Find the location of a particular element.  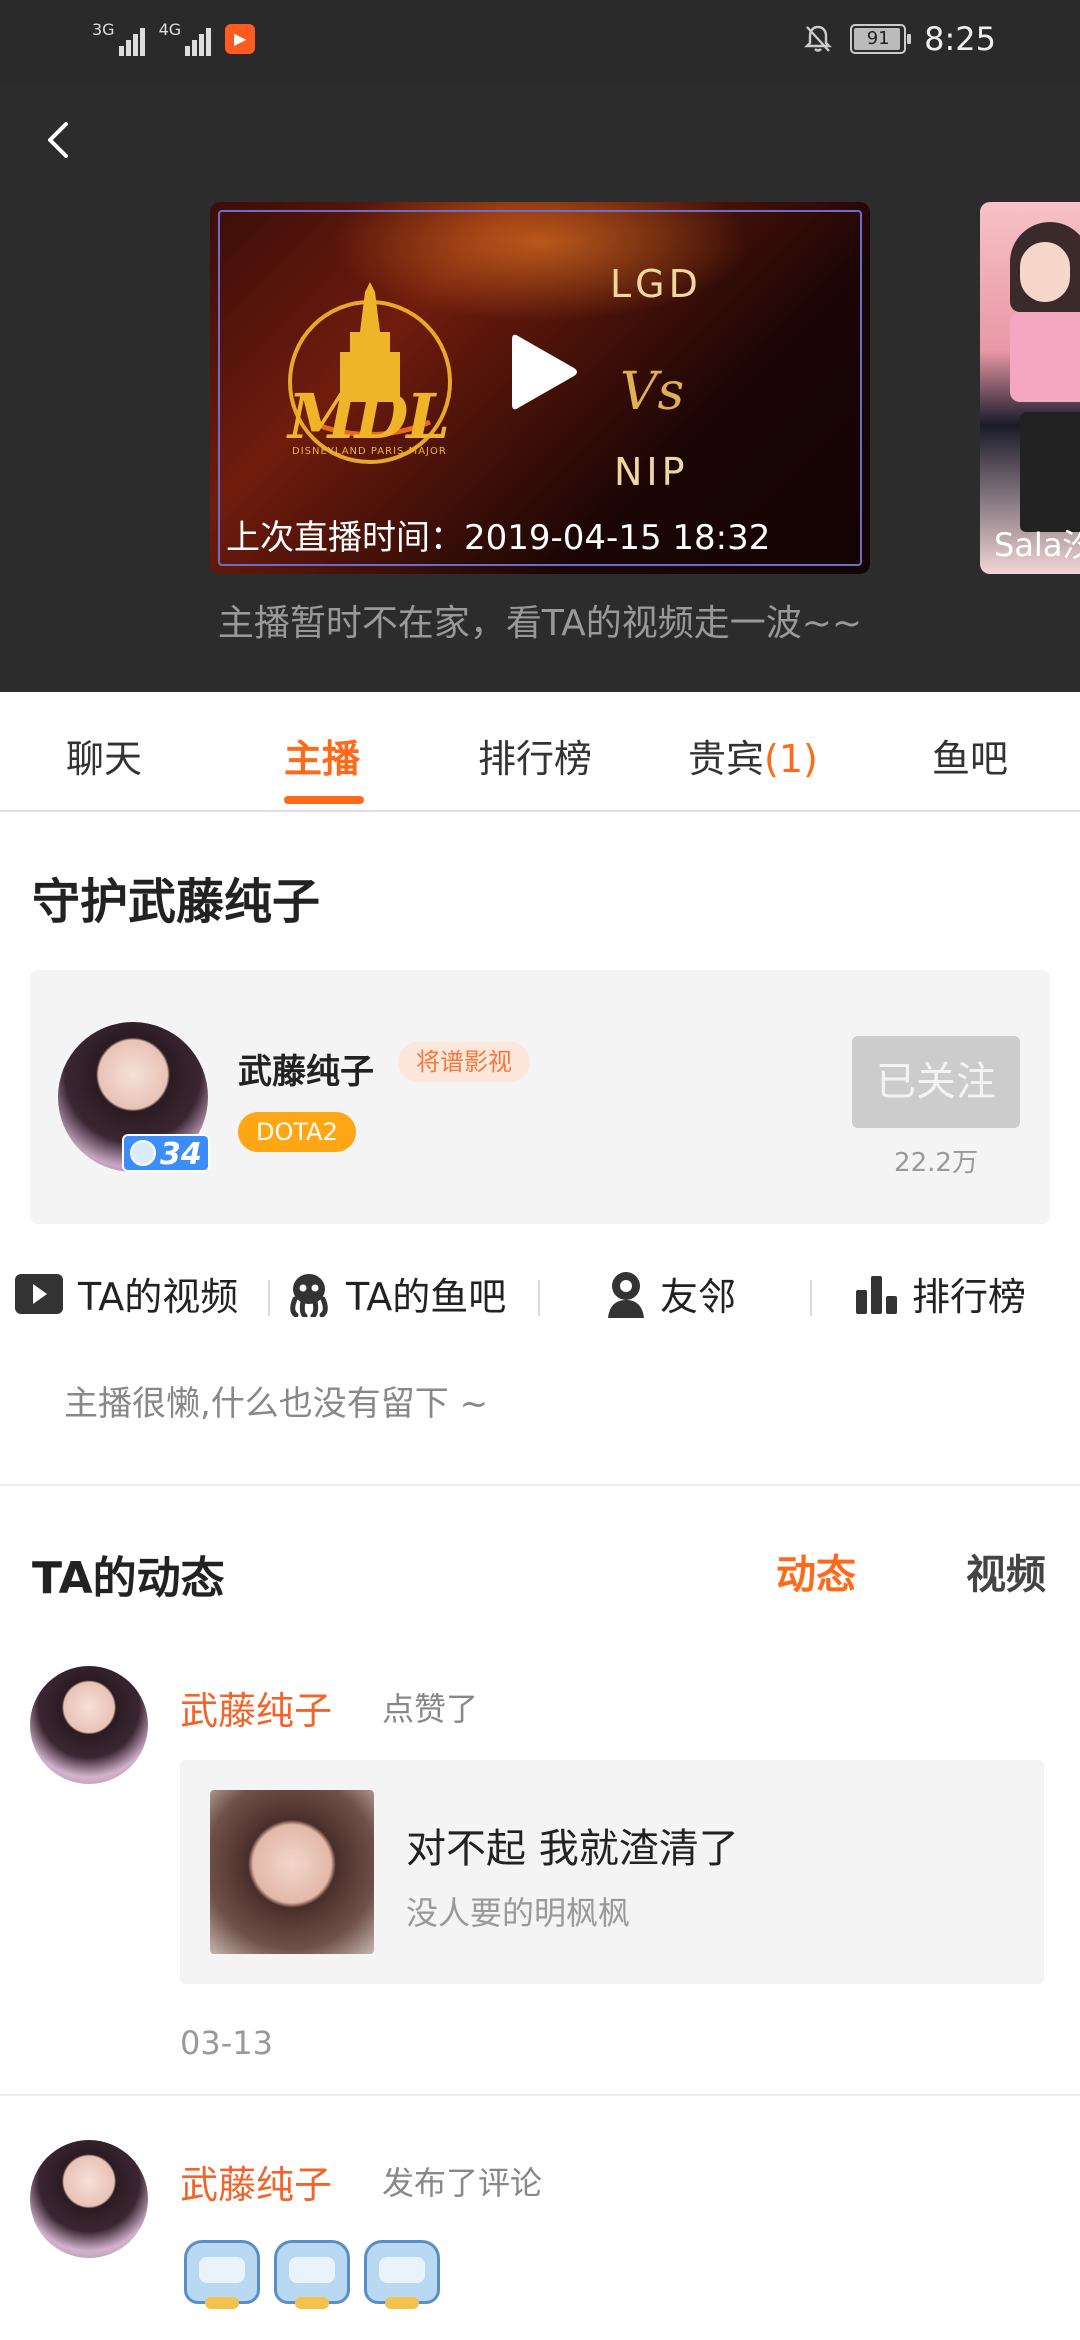

follower-count: 22.2万 is located at coordinates (936, 1163).